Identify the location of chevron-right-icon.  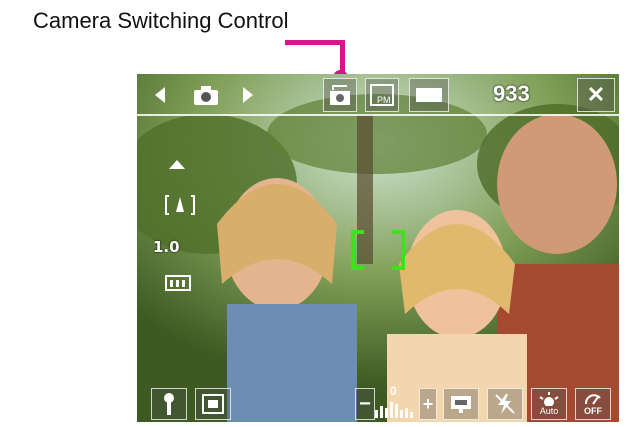
(248, 95).